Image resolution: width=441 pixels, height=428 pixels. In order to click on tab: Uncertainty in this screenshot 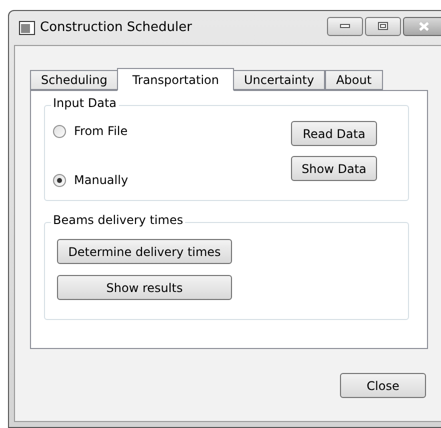, I will do `click(279, 80)`.